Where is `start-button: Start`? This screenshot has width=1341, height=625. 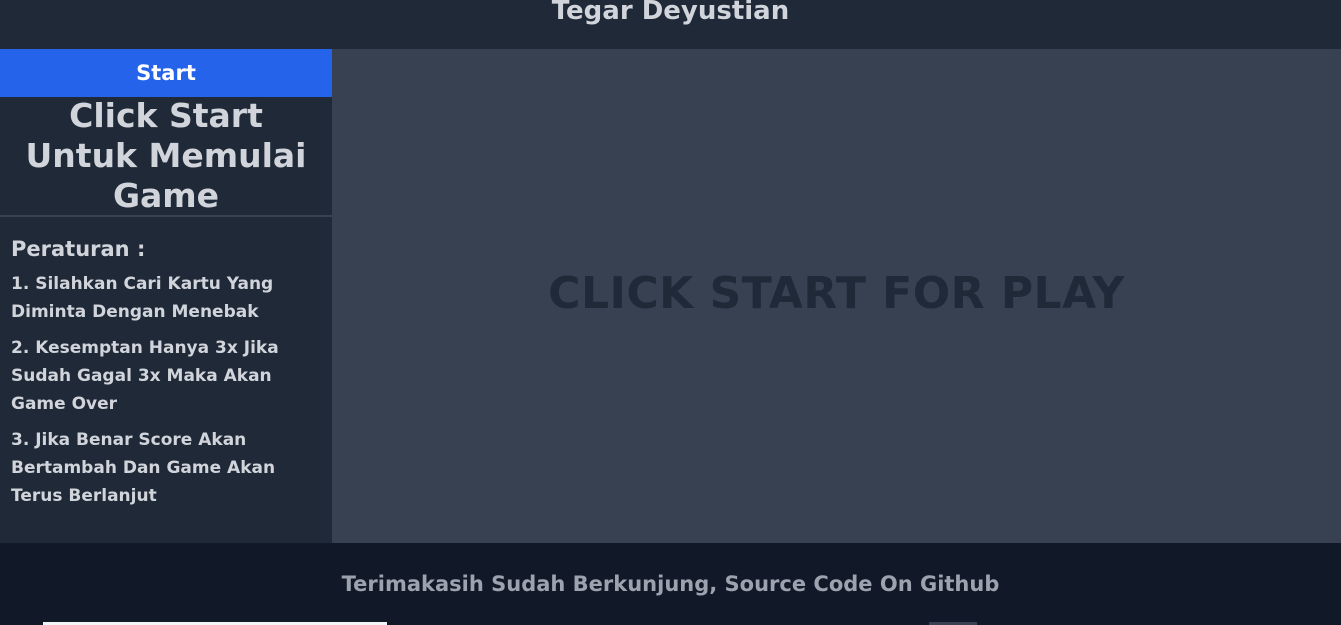
start-button: Start is located at coordinates (166, 73).